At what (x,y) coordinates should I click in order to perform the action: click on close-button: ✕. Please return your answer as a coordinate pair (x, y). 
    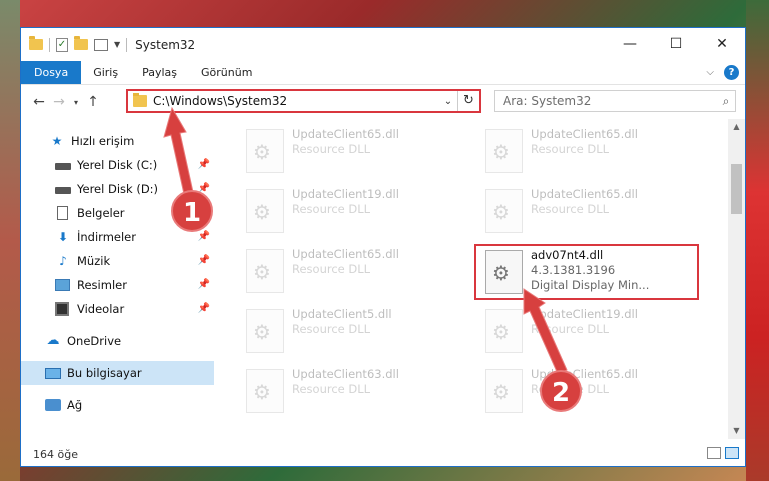
    Looking at the image, I should click on (722, 44).